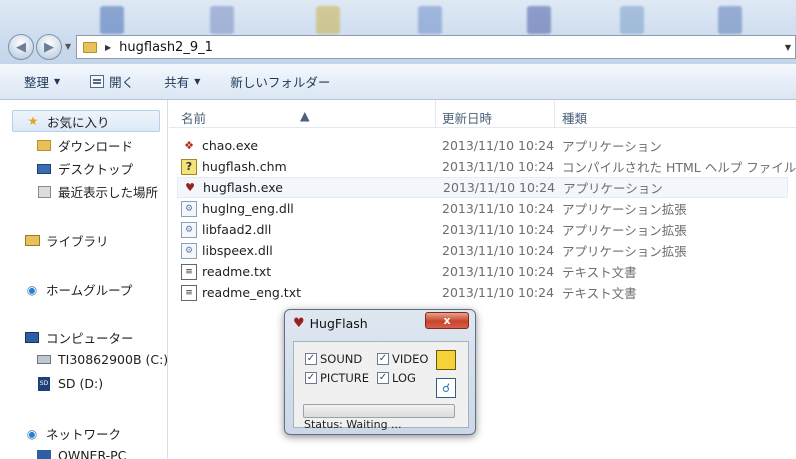  I want to click on column-header-type: 種類, so click(574, 117).